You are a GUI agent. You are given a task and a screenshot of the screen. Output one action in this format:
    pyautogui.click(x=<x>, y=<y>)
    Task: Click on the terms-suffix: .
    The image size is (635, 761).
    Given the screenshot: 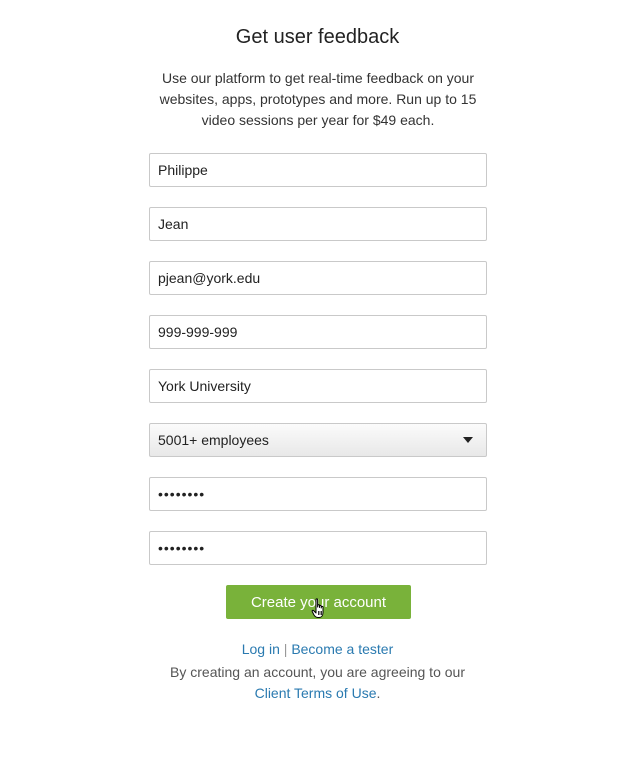 What is the action you would take?
    pyautogui.click(x=378, y=693)
    